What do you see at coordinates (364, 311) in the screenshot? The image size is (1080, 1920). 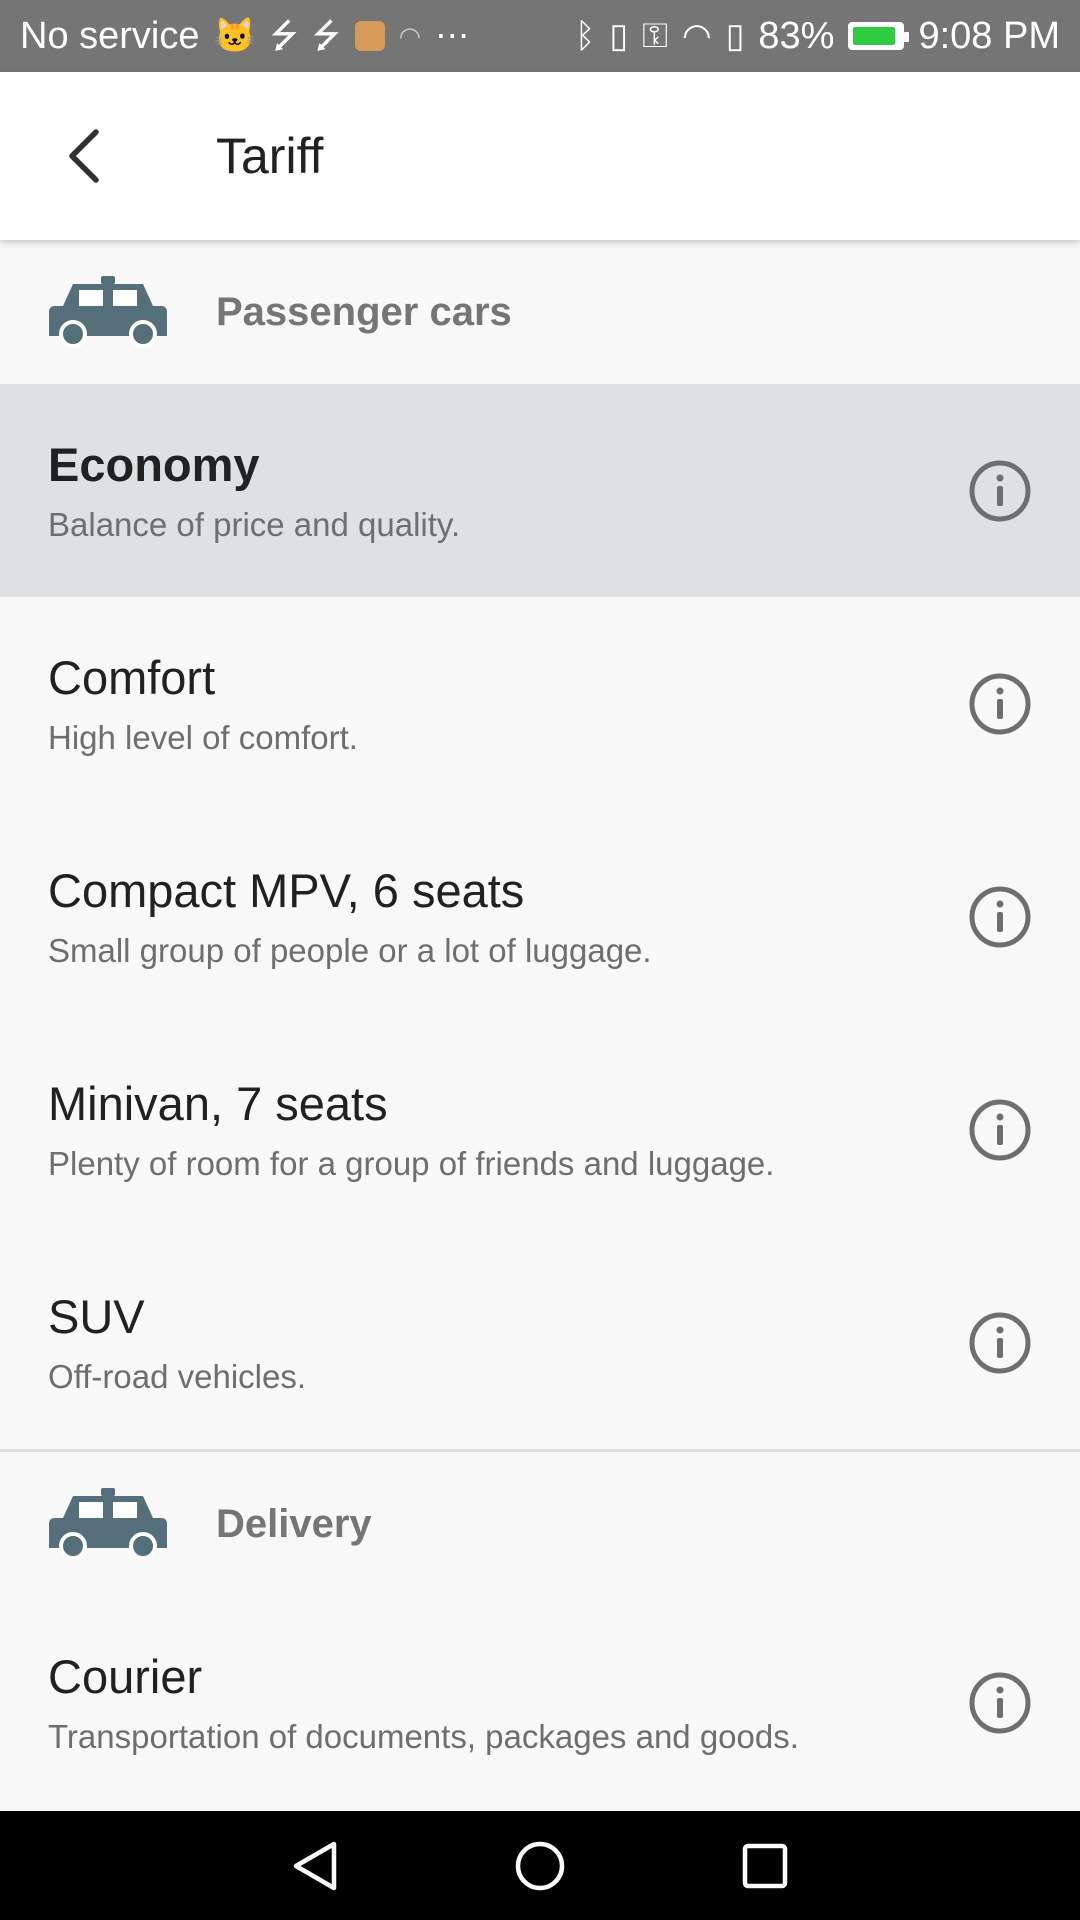 I see `section-title: Passenger cars` at bounding box center [364, 311].